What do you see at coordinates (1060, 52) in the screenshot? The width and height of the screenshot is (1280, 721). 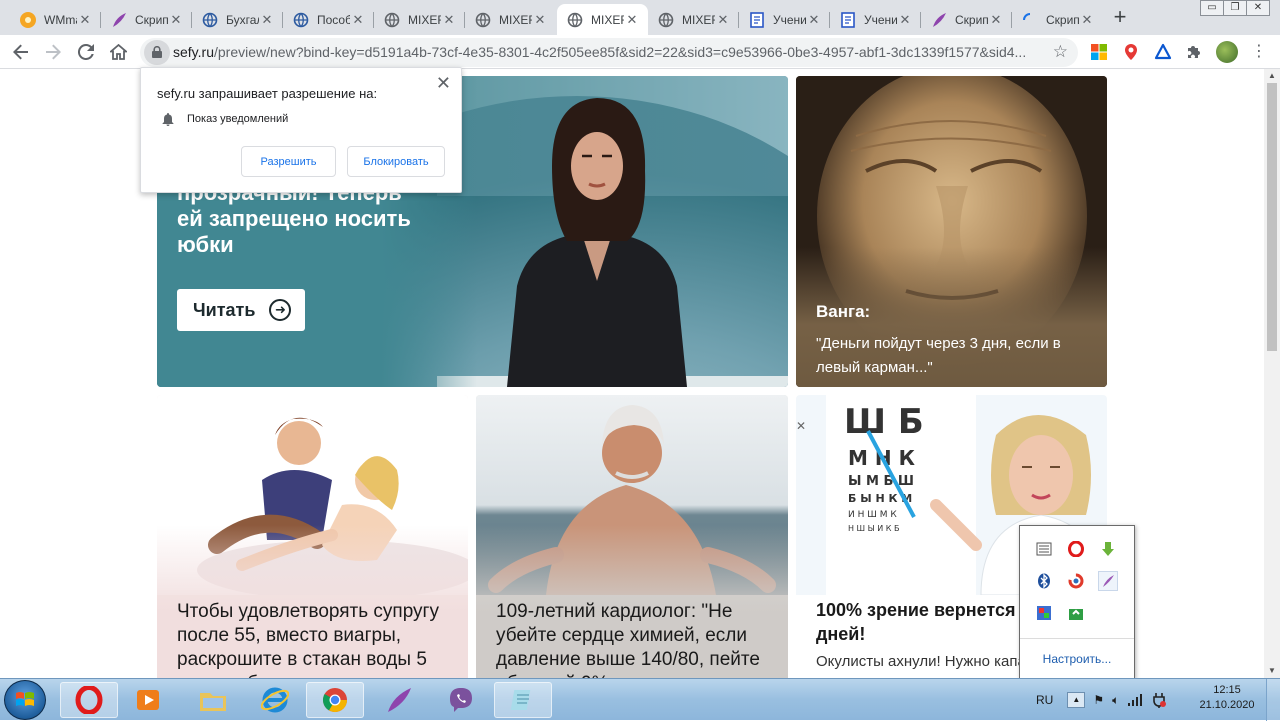 I see `bookmark-star-icon: ☆` at bounding box center [1060, 52].